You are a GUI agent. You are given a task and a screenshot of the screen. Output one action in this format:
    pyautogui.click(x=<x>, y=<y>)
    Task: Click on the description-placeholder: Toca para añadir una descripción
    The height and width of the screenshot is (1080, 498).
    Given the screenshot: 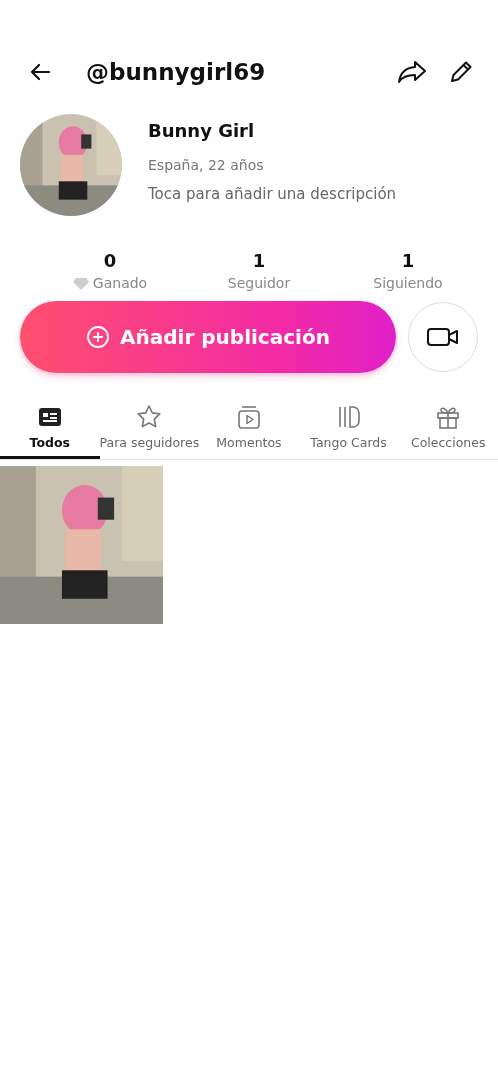 What is the action you would take?
    pyautogui.click(x=272, y=194)
    